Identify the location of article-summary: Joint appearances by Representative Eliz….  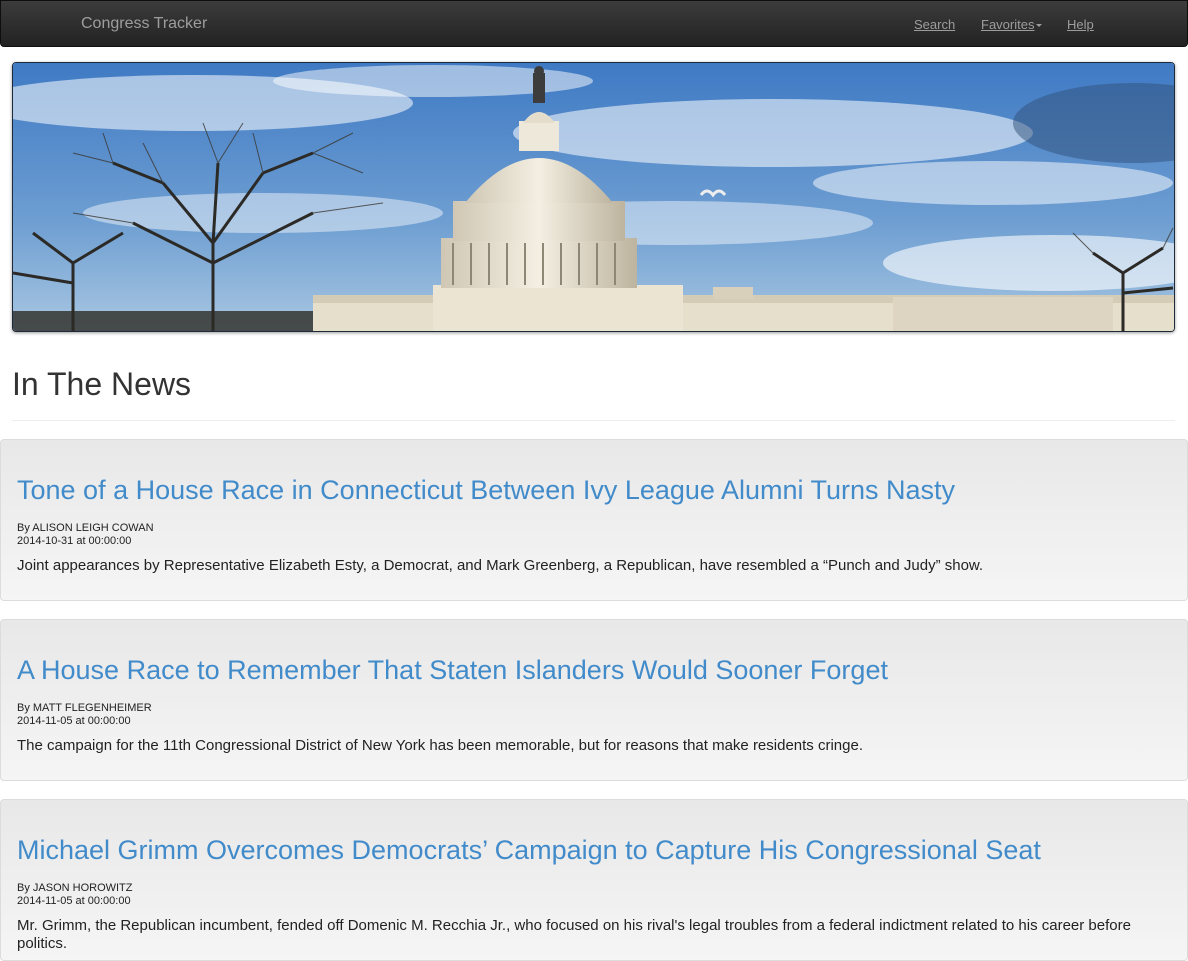
(500, 565).